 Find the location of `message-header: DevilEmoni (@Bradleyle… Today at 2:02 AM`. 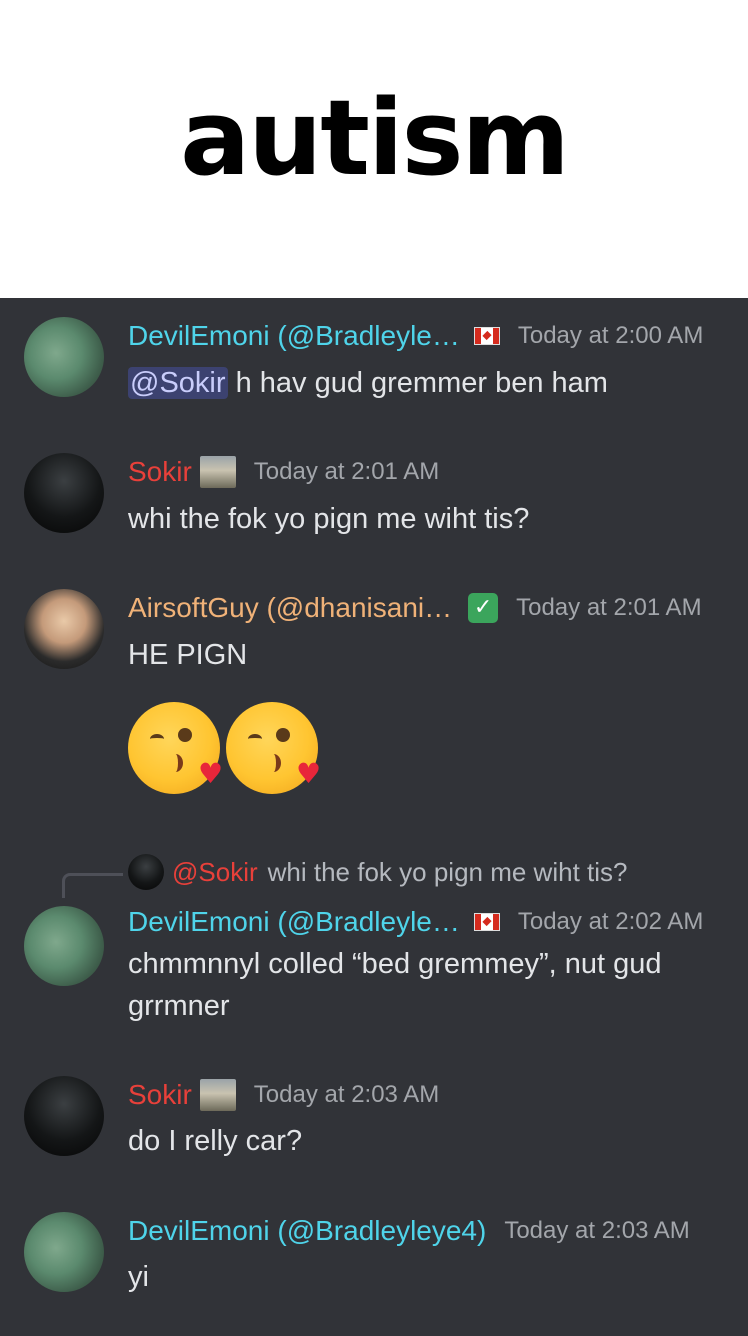

message-header: DevilEmoni (@Bradleyle… Today at 2:02 AM is located at coordinates (415, 922).